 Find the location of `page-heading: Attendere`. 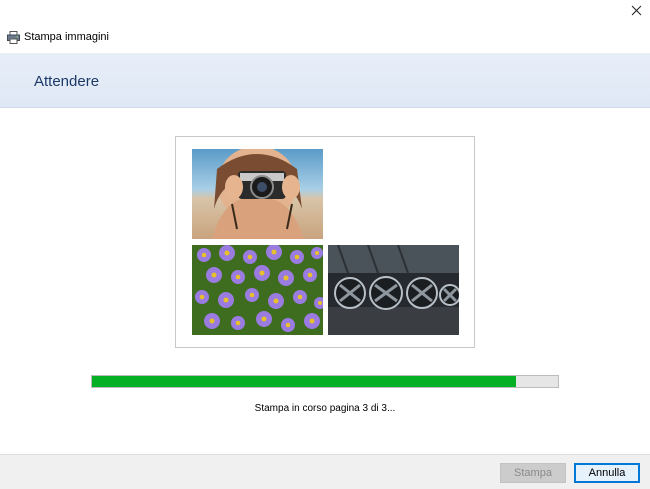

page-heading: Attendere is located at coordinates (67, 81).